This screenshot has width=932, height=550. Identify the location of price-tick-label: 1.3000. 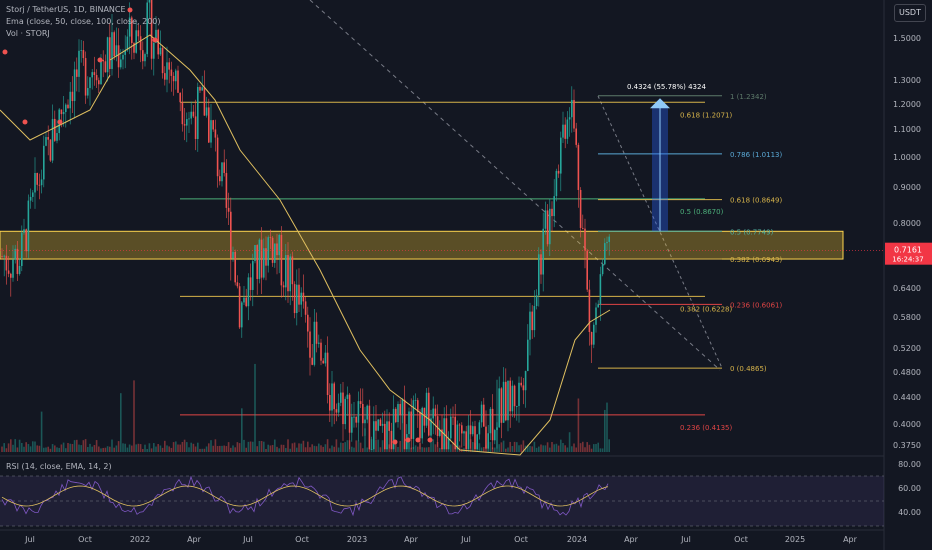
(907, 80).